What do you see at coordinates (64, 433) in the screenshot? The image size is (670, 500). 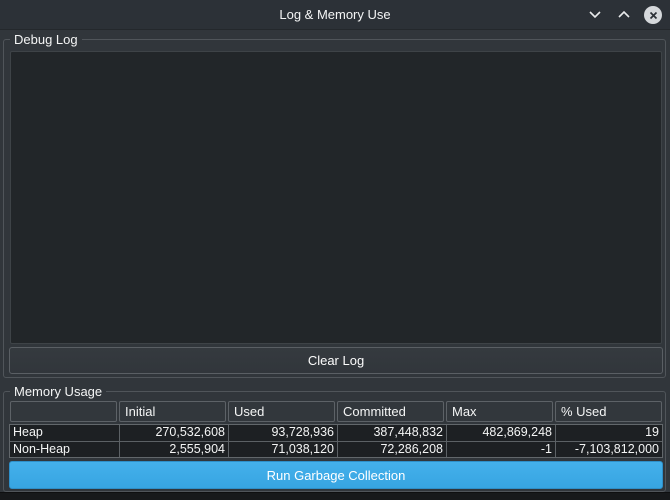 I see `cell-heap-name: Heap` at bounding box center [64, 433].